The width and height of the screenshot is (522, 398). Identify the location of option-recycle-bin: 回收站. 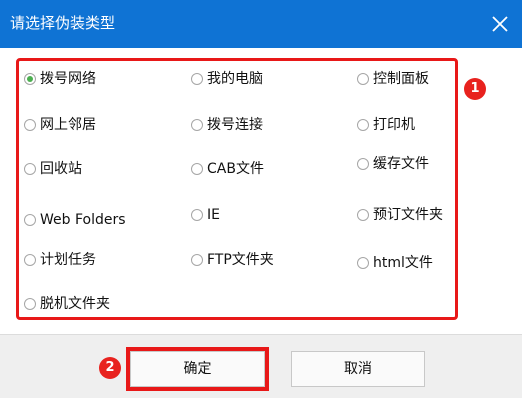
(53, 169).